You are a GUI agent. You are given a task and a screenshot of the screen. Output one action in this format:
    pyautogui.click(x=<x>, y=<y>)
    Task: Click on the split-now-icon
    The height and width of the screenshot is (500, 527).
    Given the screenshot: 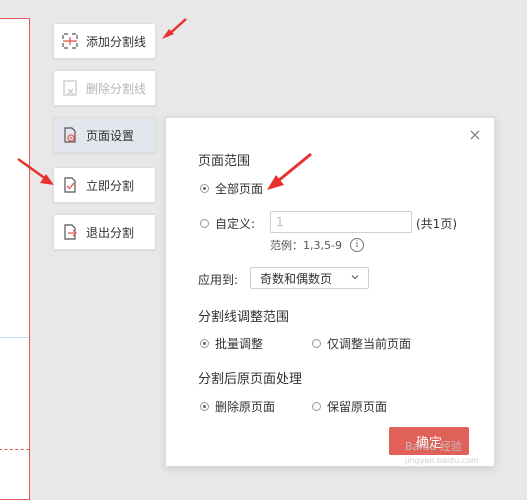 What is the action you would take?
    pyautogui.click(x=70, y=185)
    